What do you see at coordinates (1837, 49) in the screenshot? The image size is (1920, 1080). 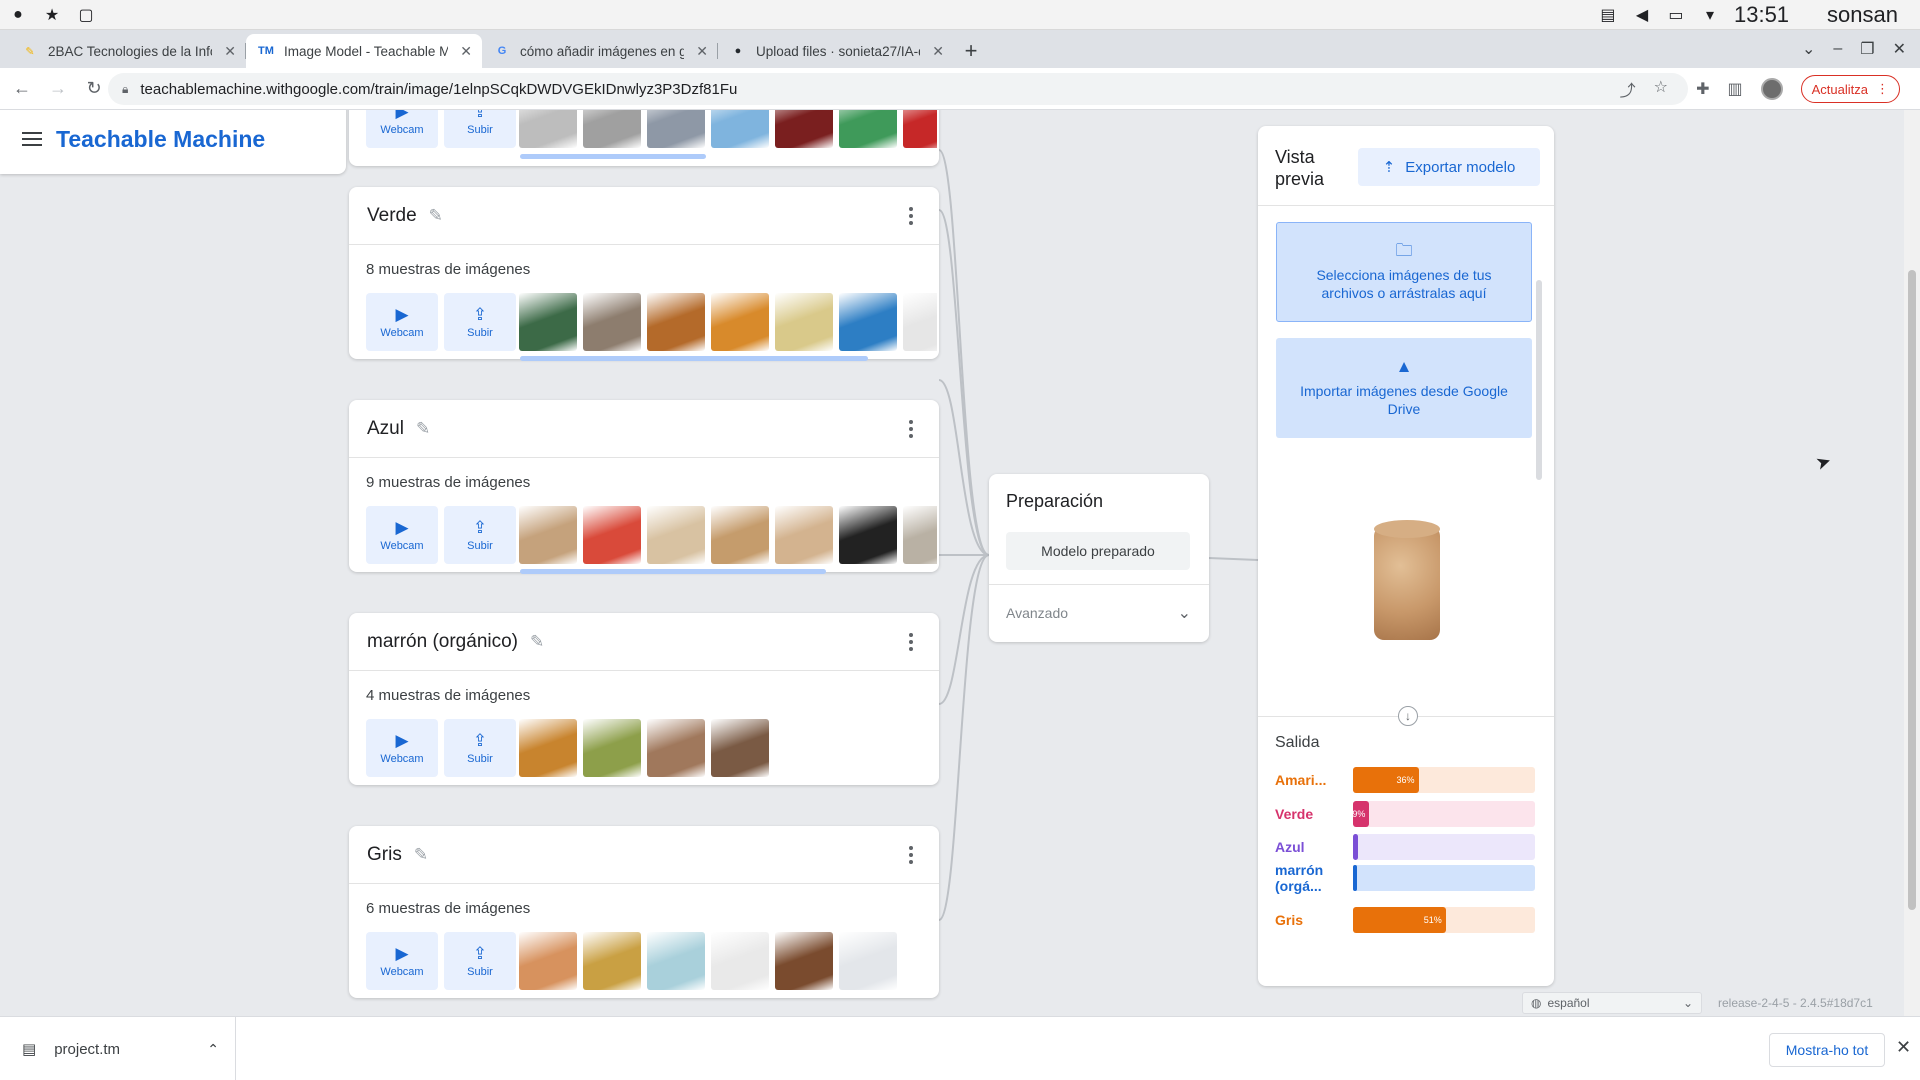 I see `minimize-icon: –` at bounding box center [1837, 49].